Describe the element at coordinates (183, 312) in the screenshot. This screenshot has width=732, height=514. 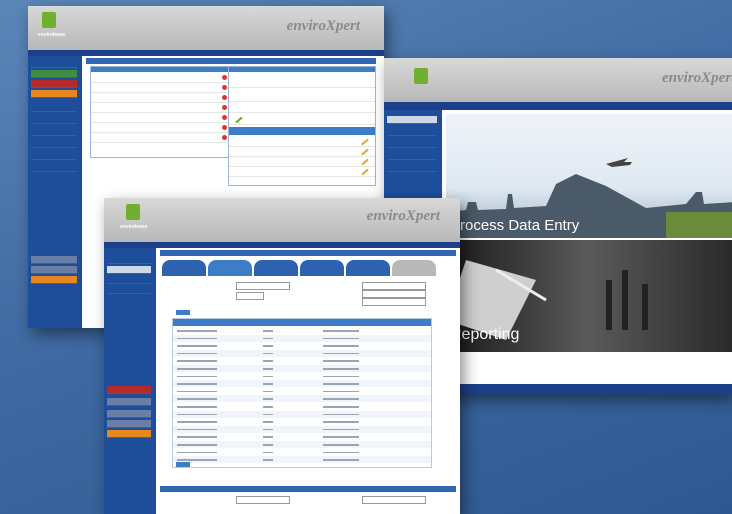
I see `search-button` at that location.